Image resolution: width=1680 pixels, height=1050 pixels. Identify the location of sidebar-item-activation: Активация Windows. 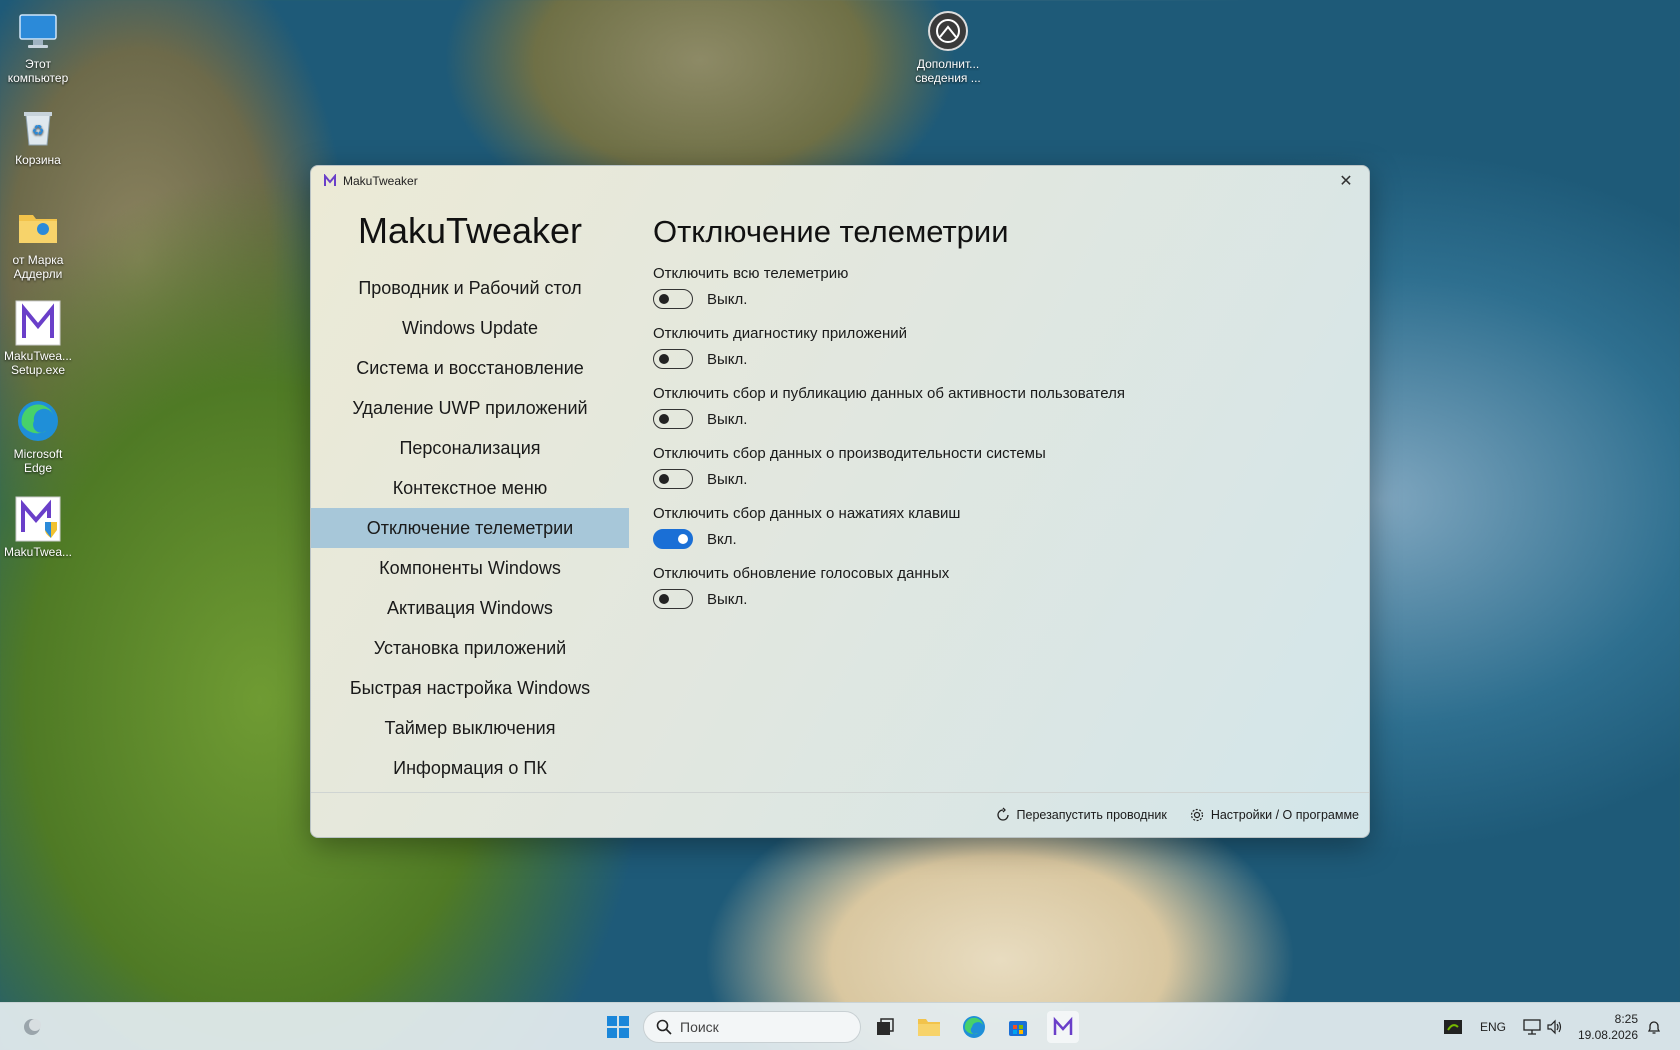
(470, 608).